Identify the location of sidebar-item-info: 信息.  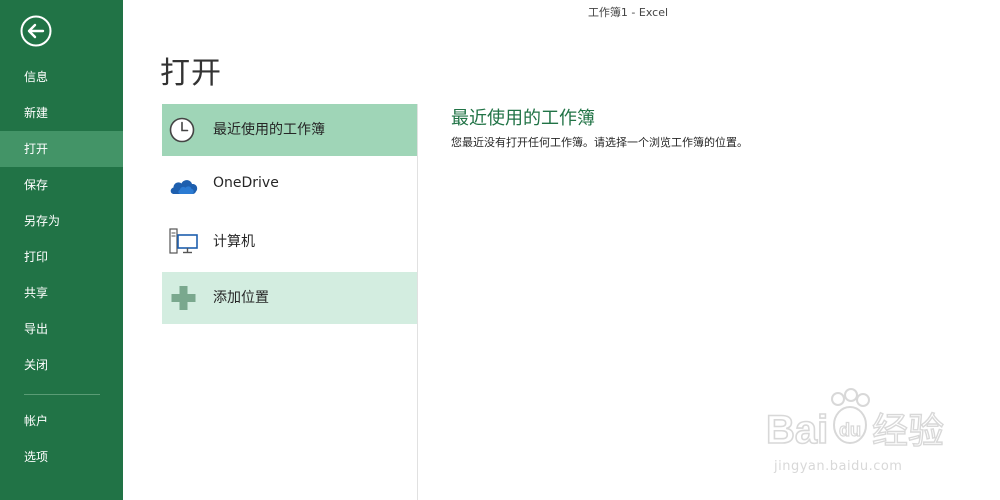
(61, 77).